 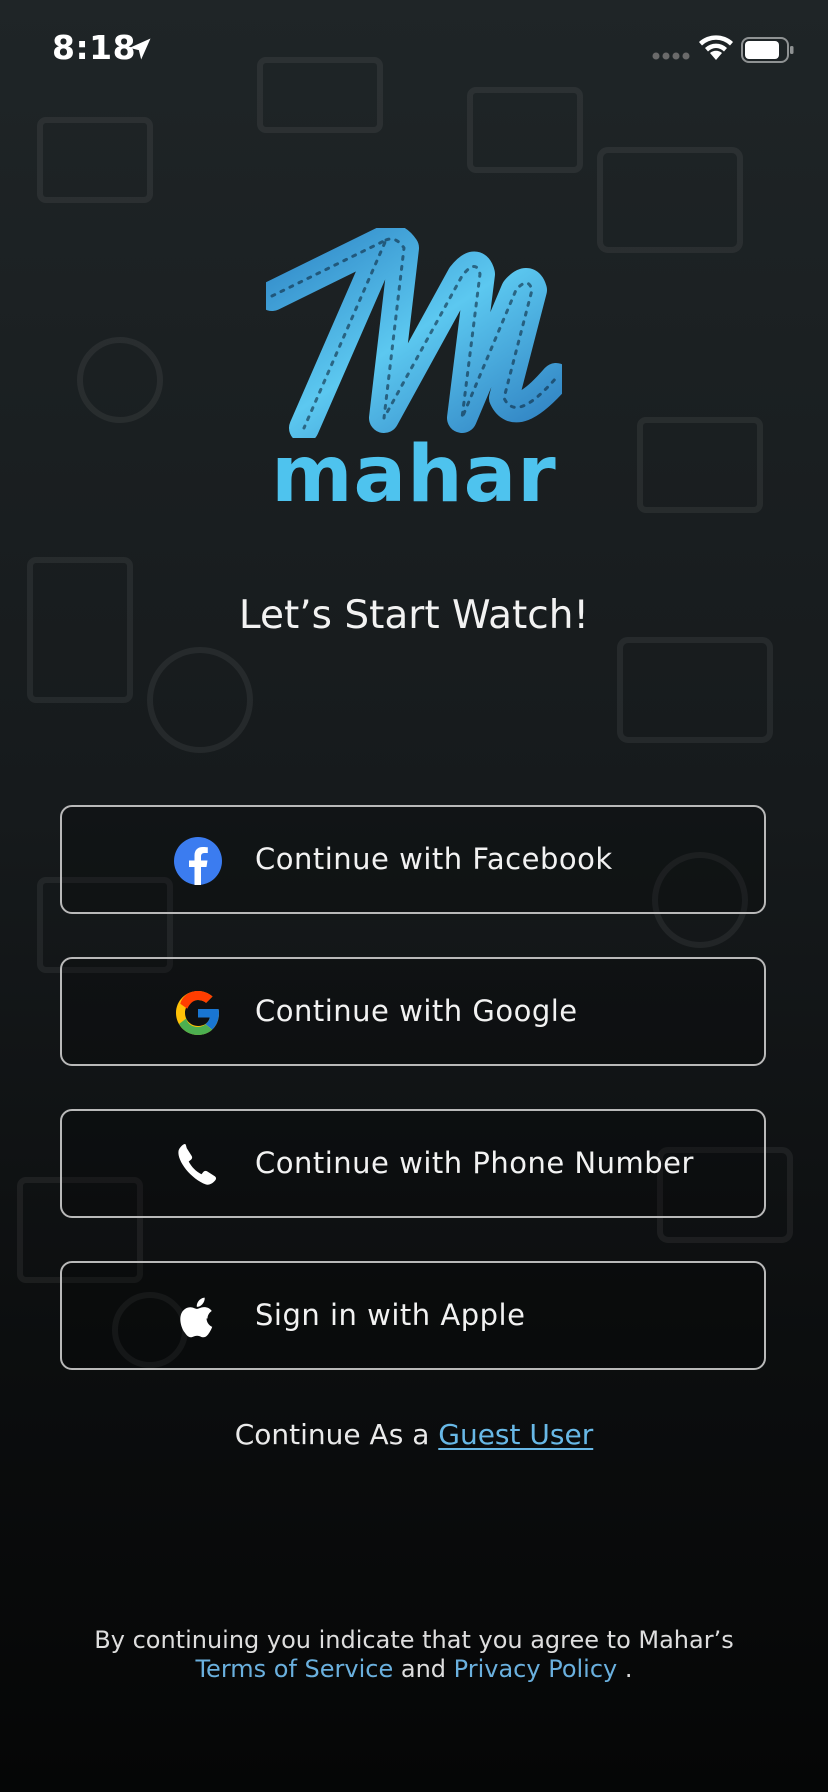 What do you see at coordinates (94, 47) in the screenshot?
I see `status-time: 8:18` at bounding box center [94, 47].